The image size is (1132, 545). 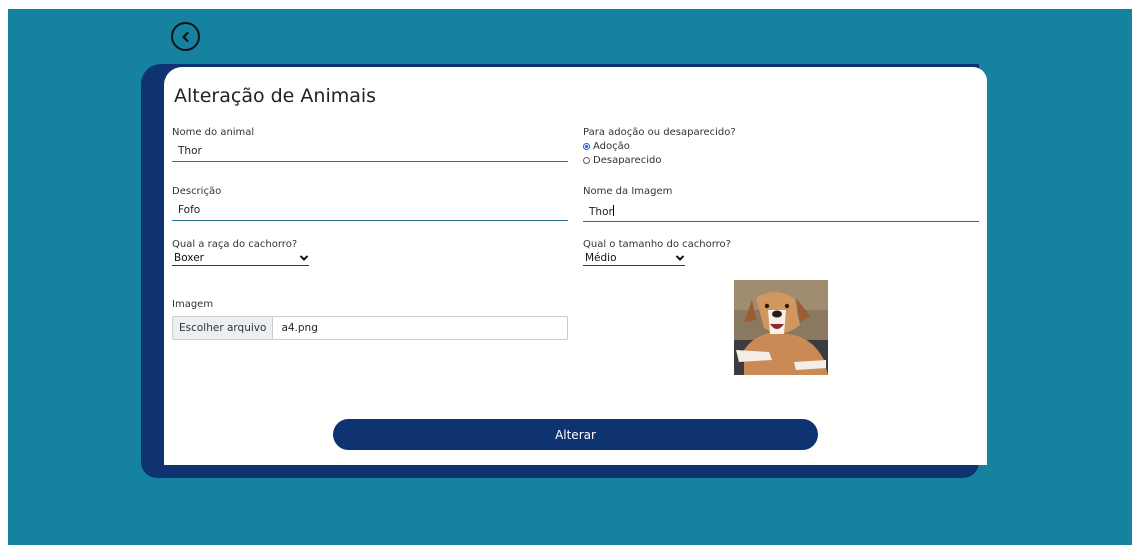 I want to click on purpose-label: Para adoção ou desaparecido?, so click(x=659, y=132).